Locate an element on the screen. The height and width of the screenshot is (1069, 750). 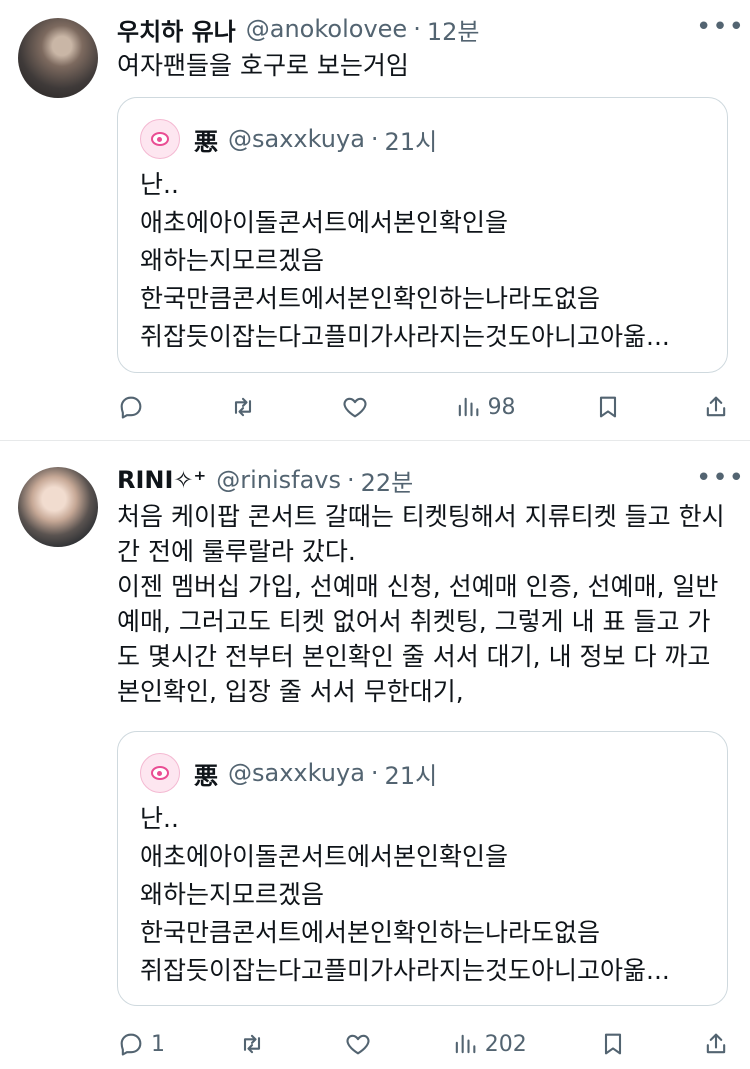
tweet-header: RINI✧⁺ @rinisfavs · 22분 is located at coordinates (424, 480).